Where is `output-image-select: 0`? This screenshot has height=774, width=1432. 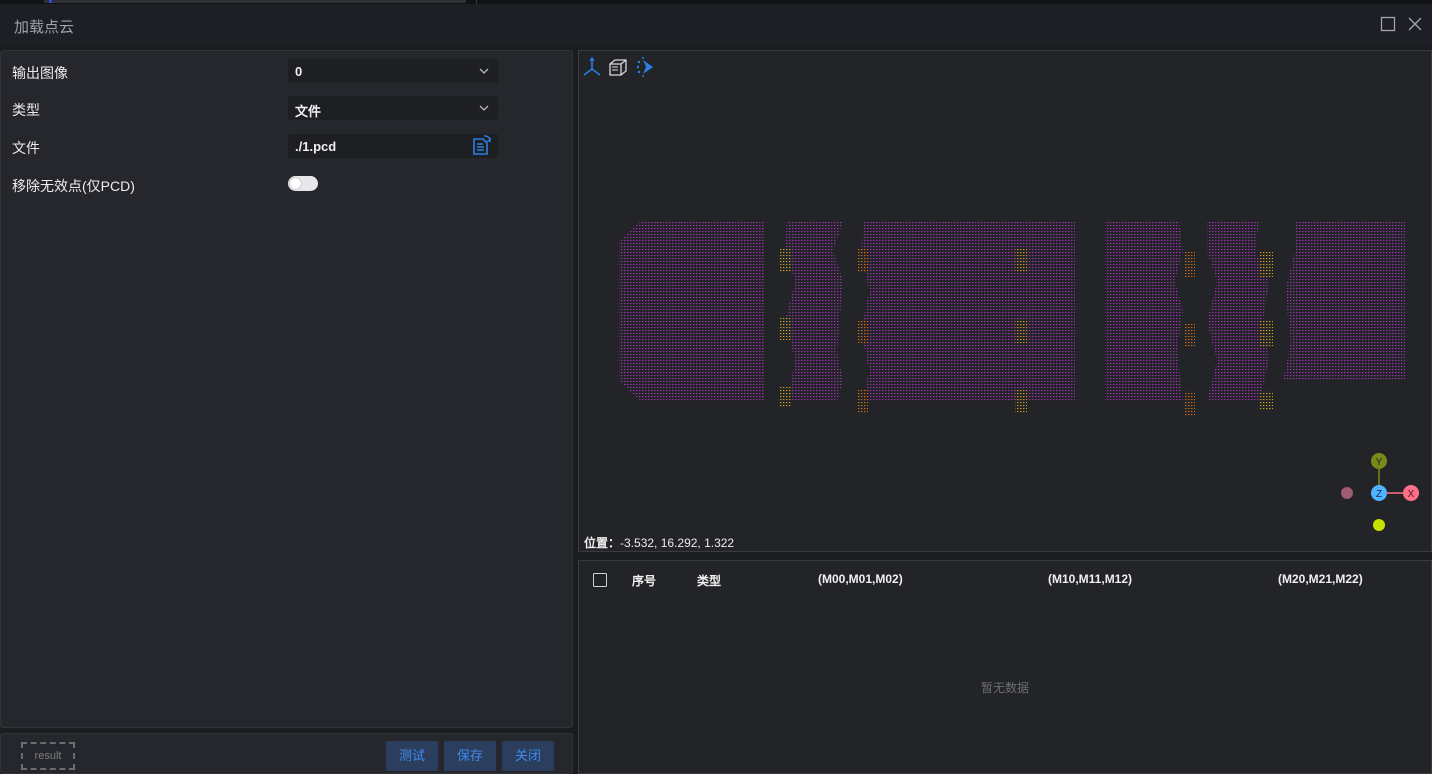
output-image-select: 0 is located at coordinates (393, 71).